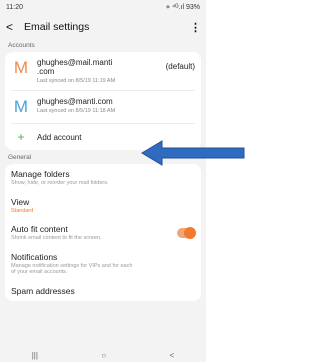 The image size is (320, 362). Describe the element at coordinates (21, 45) in the screenshot. I see `accounts-section-header: Accounts` at that location.